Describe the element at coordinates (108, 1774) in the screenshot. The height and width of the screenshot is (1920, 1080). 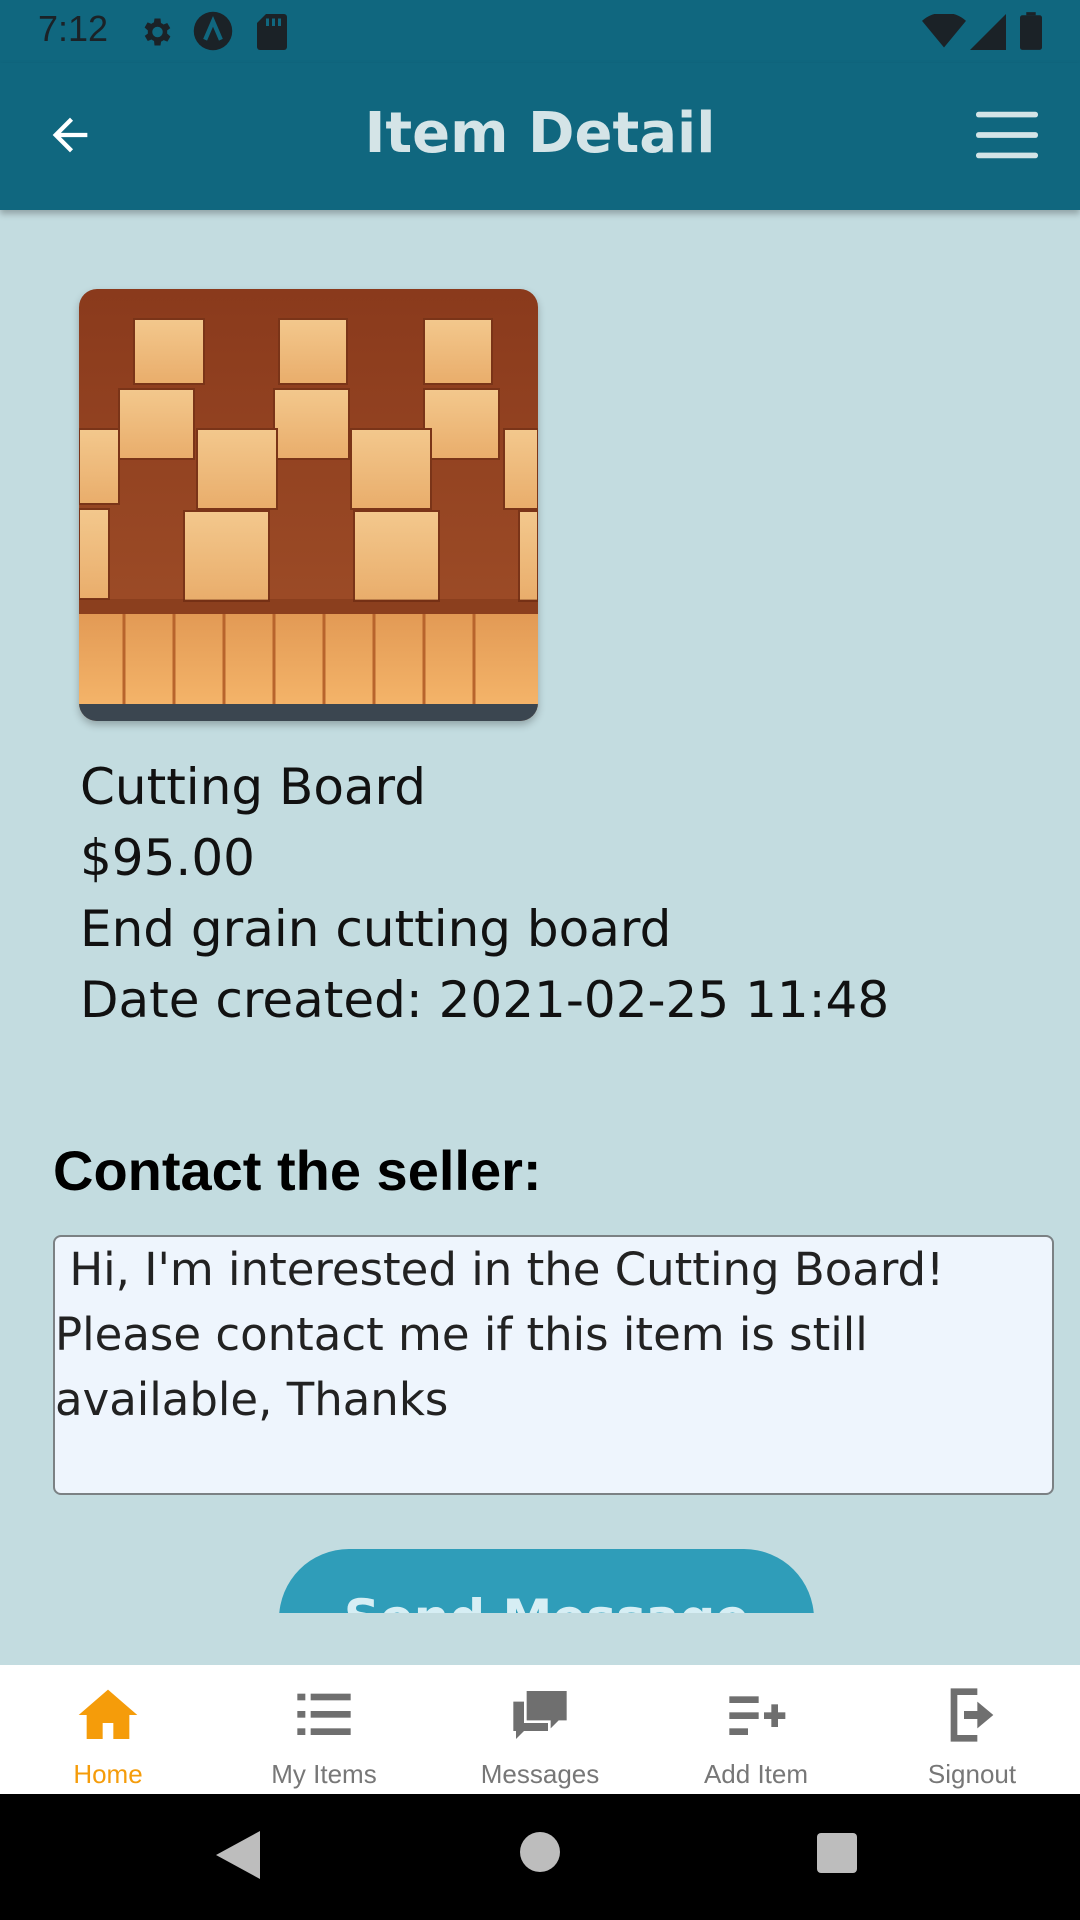
I see `nav-label-home: Home` at that location.